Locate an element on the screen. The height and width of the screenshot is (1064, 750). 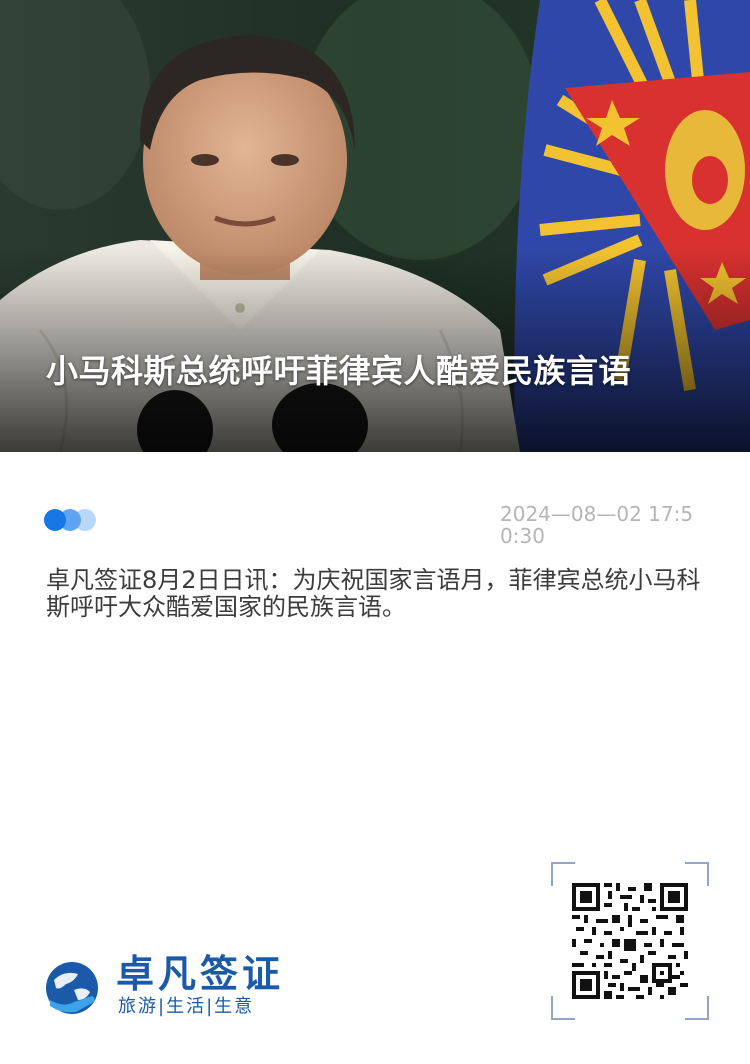
brand-block: 卓凡签证 旅游|生活|生意 is located at coordinates (189, 988).